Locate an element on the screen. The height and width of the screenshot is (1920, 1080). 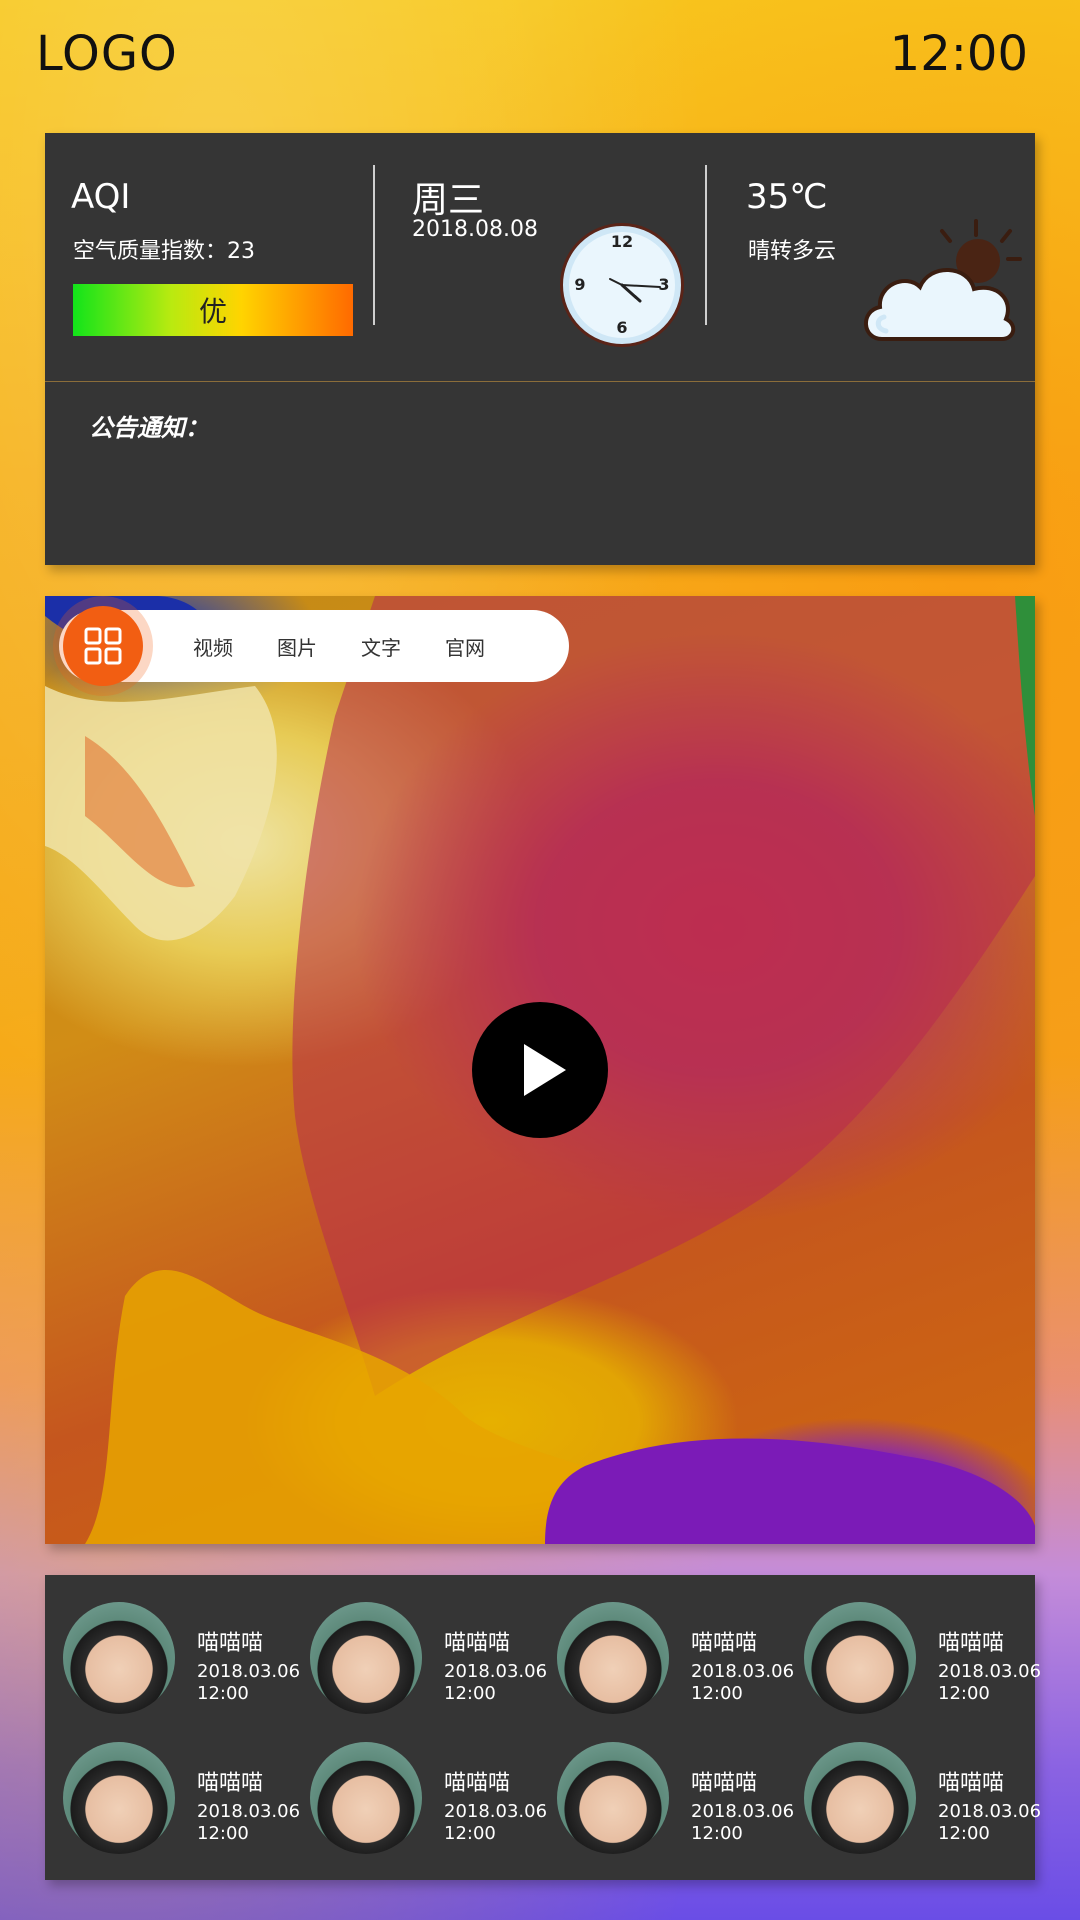
media-nav-bar: 视频 图片 文字 官网 is located at coordinates (314, 646).